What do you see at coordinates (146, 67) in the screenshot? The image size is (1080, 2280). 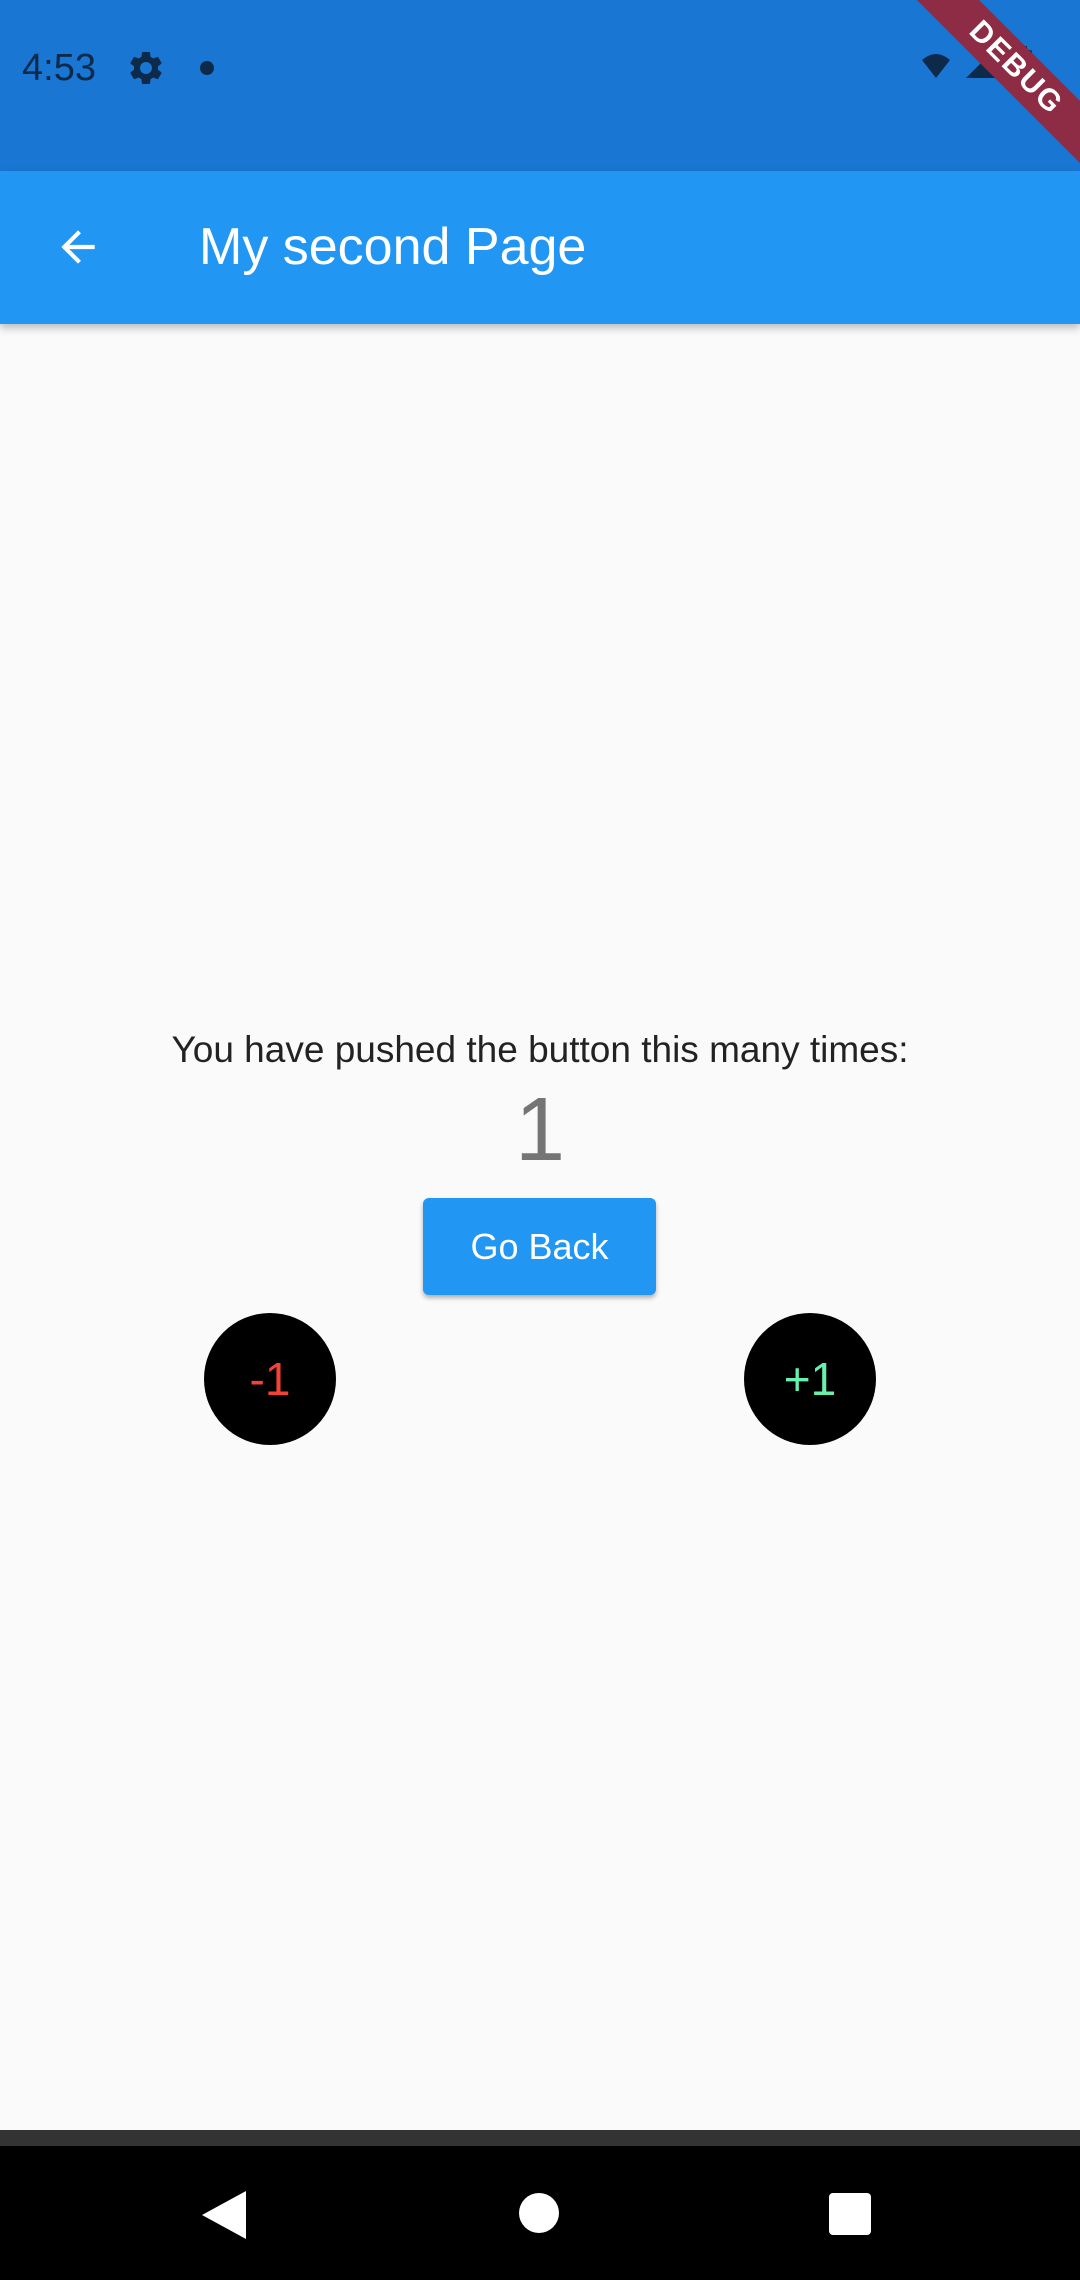 I see `gear-icon` at bounding box center [146, 67].